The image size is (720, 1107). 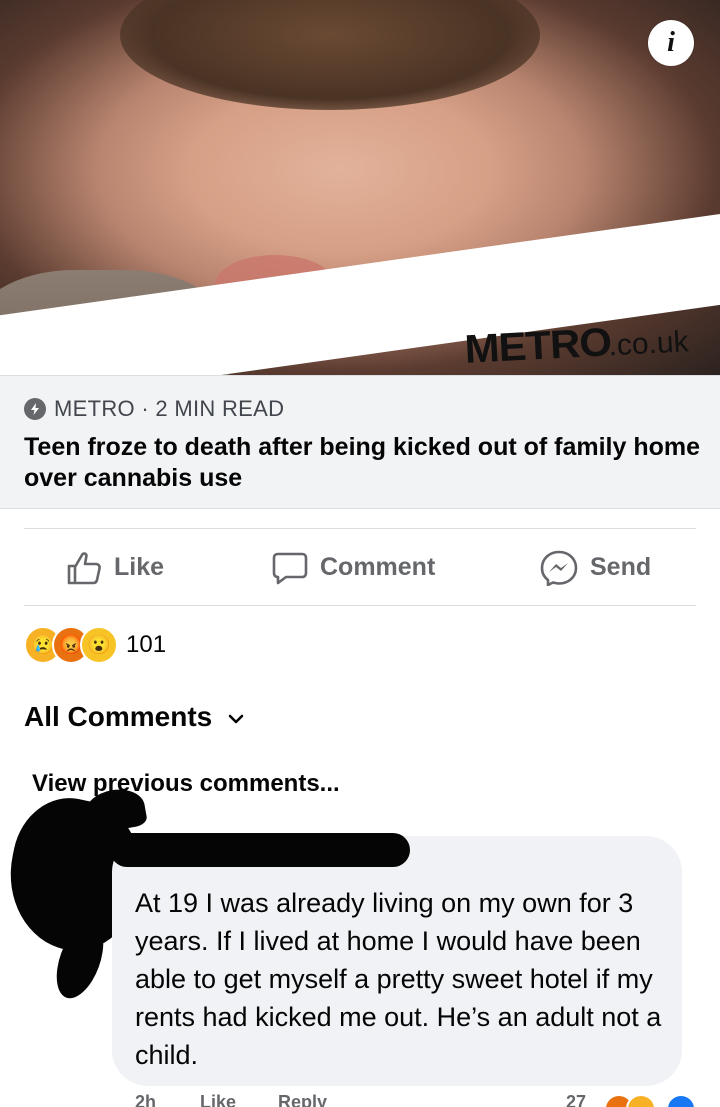 I want to click on comment-time: 2h, so click(x=145, y=1100).